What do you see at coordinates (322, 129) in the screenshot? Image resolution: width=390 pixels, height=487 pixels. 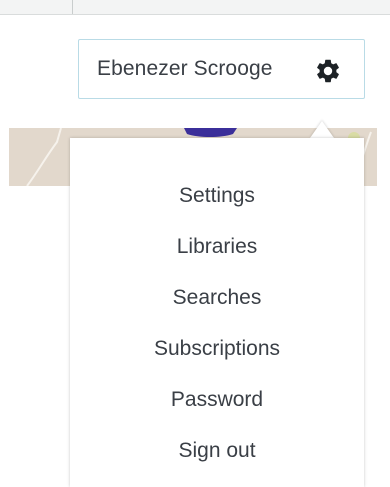 I see `dropdown-caret` at bounding box center [322, 129].